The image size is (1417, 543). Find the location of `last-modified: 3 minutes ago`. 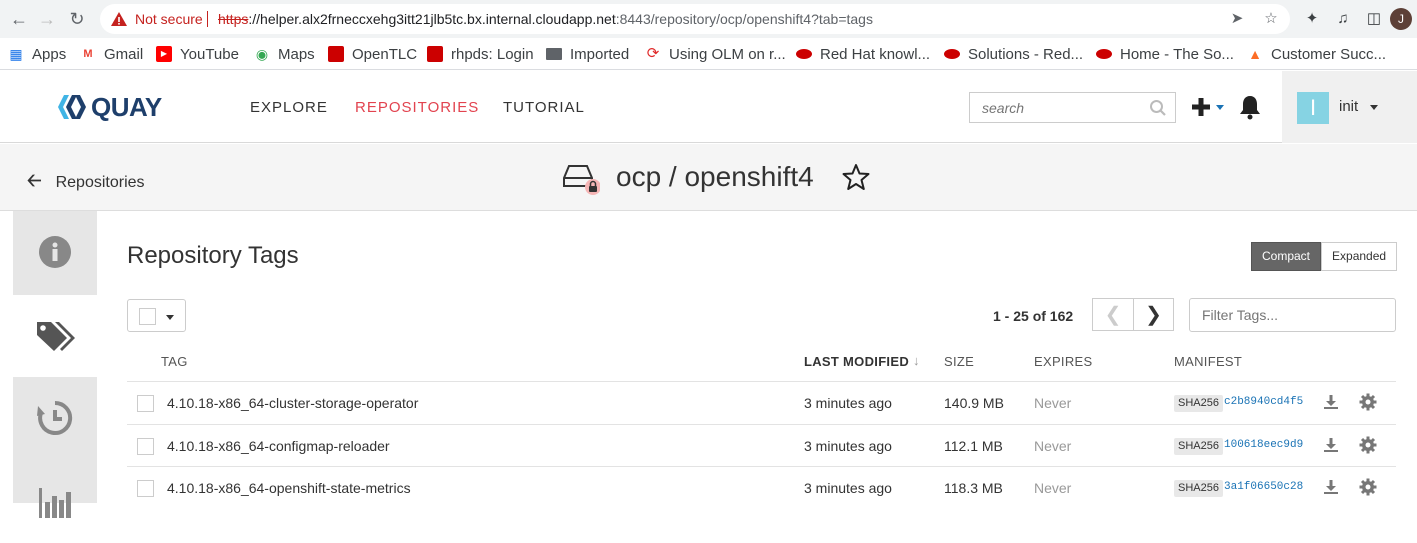

last-modified: 3 minutes ago is located at coordinates (848, 446).